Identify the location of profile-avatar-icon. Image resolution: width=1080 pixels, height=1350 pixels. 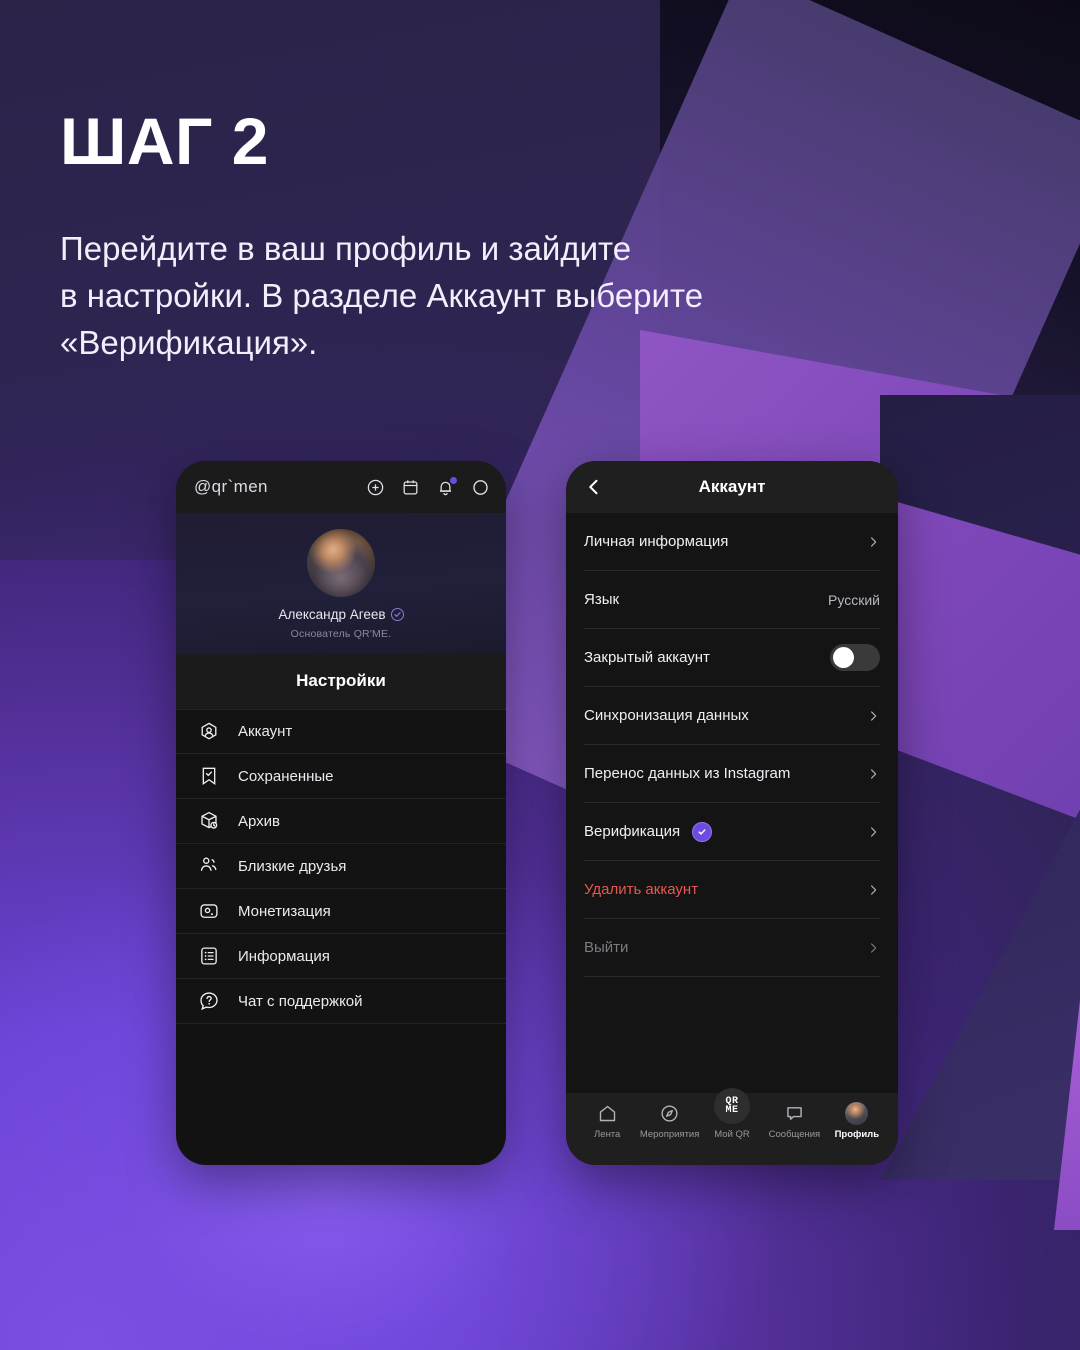
(857, 1113).